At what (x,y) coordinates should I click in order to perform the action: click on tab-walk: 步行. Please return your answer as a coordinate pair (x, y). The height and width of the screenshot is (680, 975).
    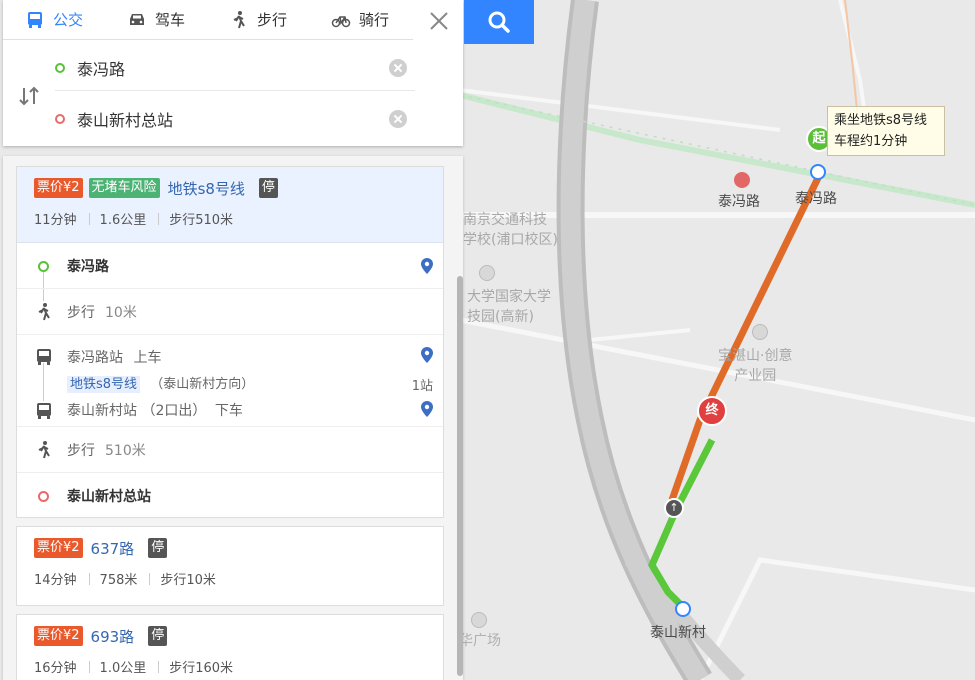
    Looking at the image, I should click on (258, 19).